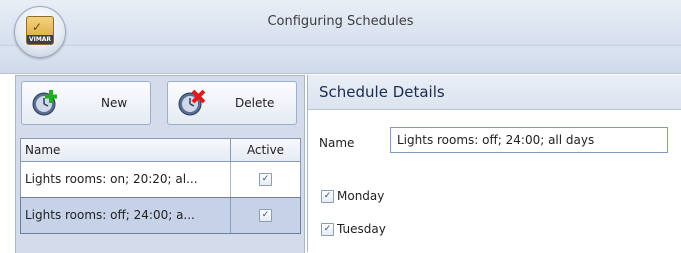  Describe the element at coordinates (86, 103) in the screenshot. I see `new-schedule-button: New` at that location.